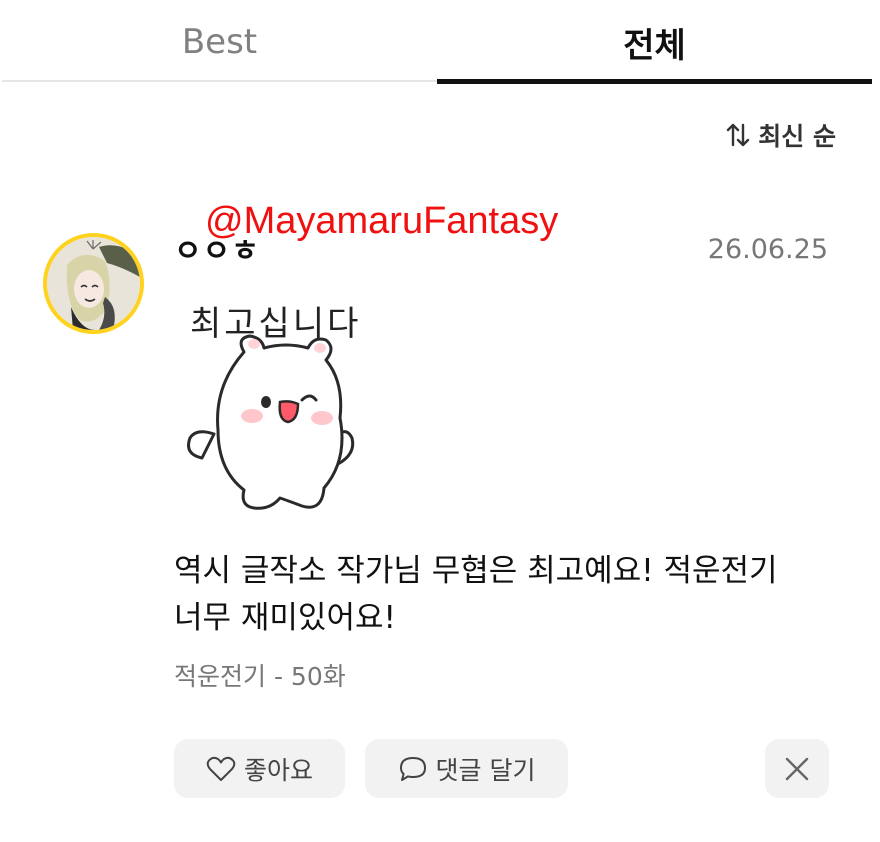  I want to click on comment-date: 26.06.25, so click(767, 249).